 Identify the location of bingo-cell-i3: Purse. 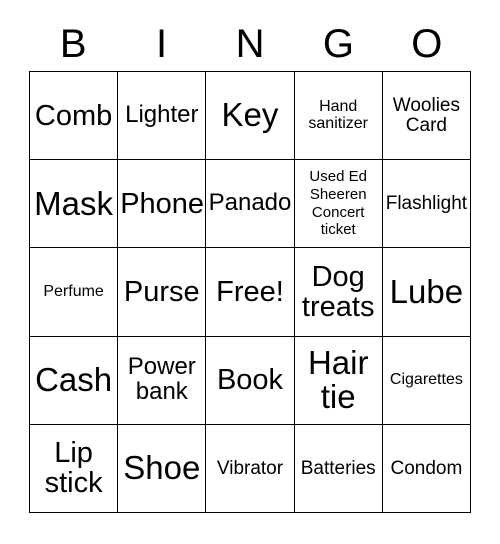
(162, 292).